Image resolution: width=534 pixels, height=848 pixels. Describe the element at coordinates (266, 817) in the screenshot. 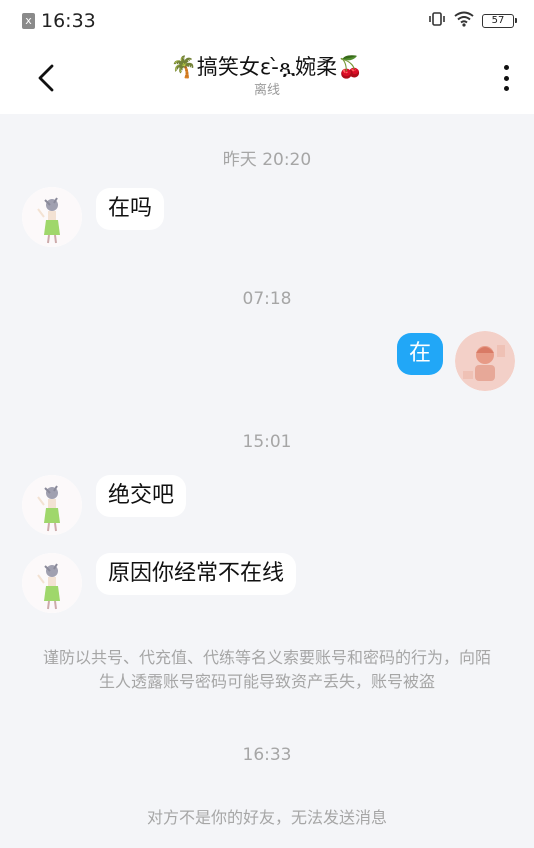

I see `cannot-send-notice: 对方不是你的好友，无法发送消息` at that location.